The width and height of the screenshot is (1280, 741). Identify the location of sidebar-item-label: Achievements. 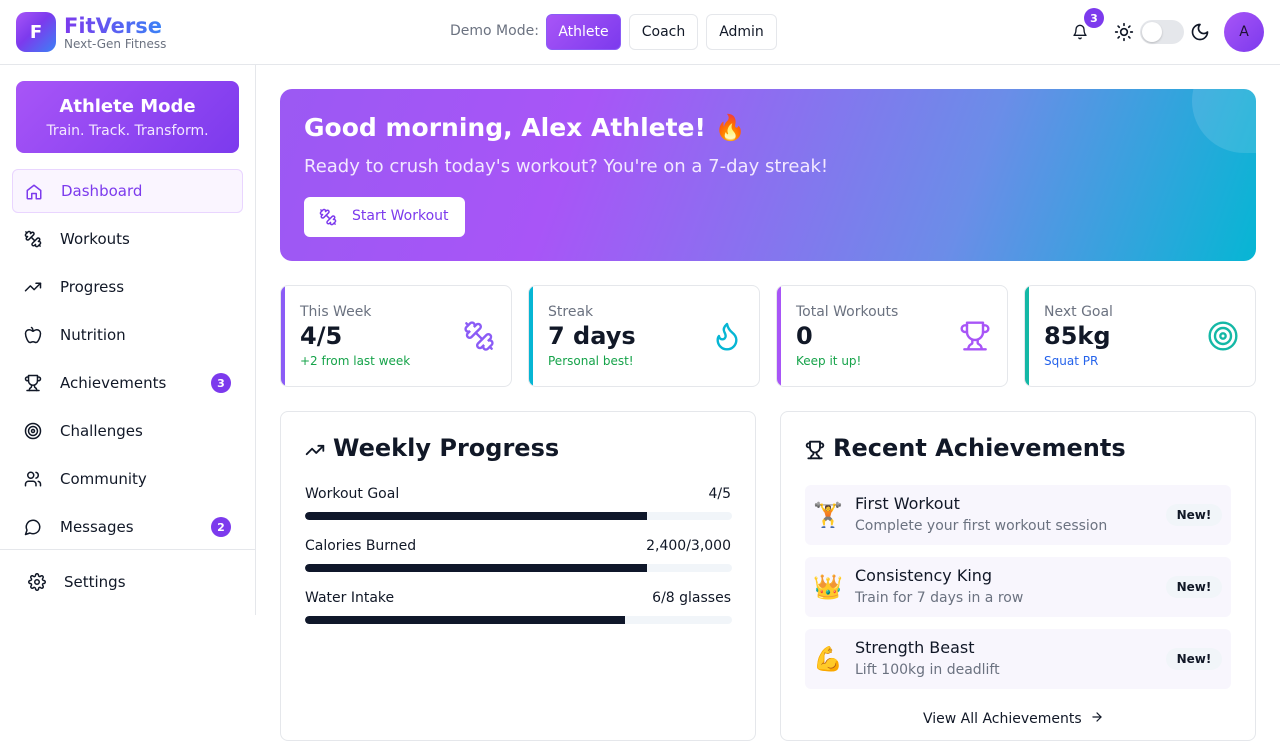
(113, 383).